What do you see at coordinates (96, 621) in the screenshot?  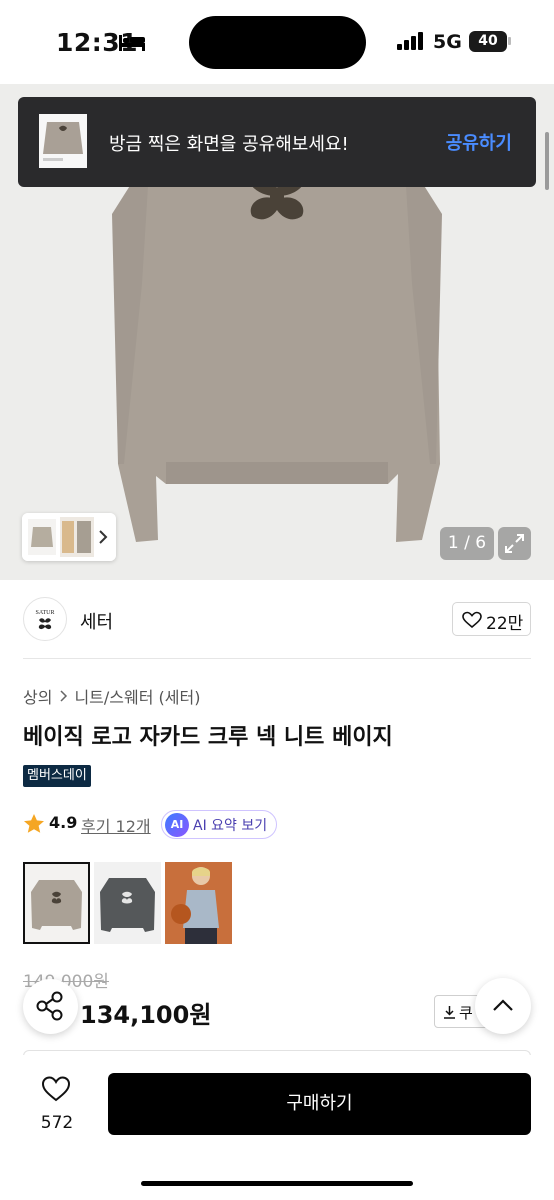 I see `brand-name: 세터` at bounding box center [96, 621].